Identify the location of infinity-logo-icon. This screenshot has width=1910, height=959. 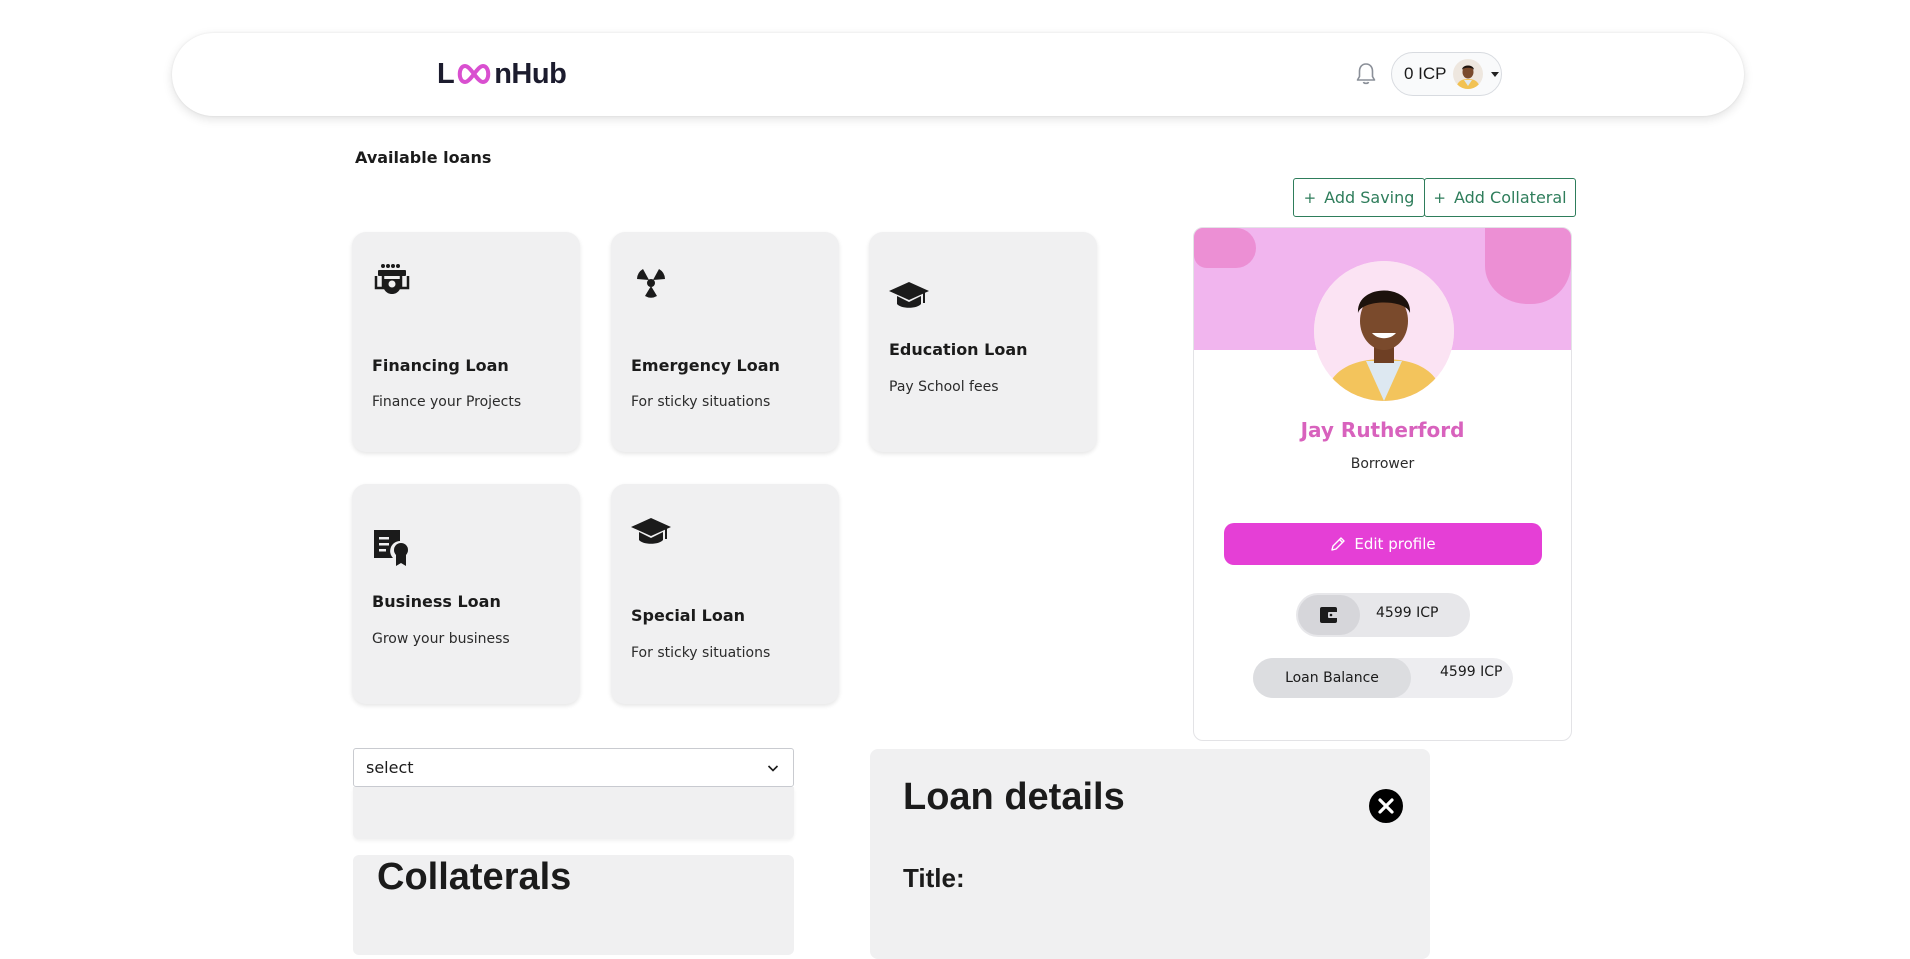
(474, 74).